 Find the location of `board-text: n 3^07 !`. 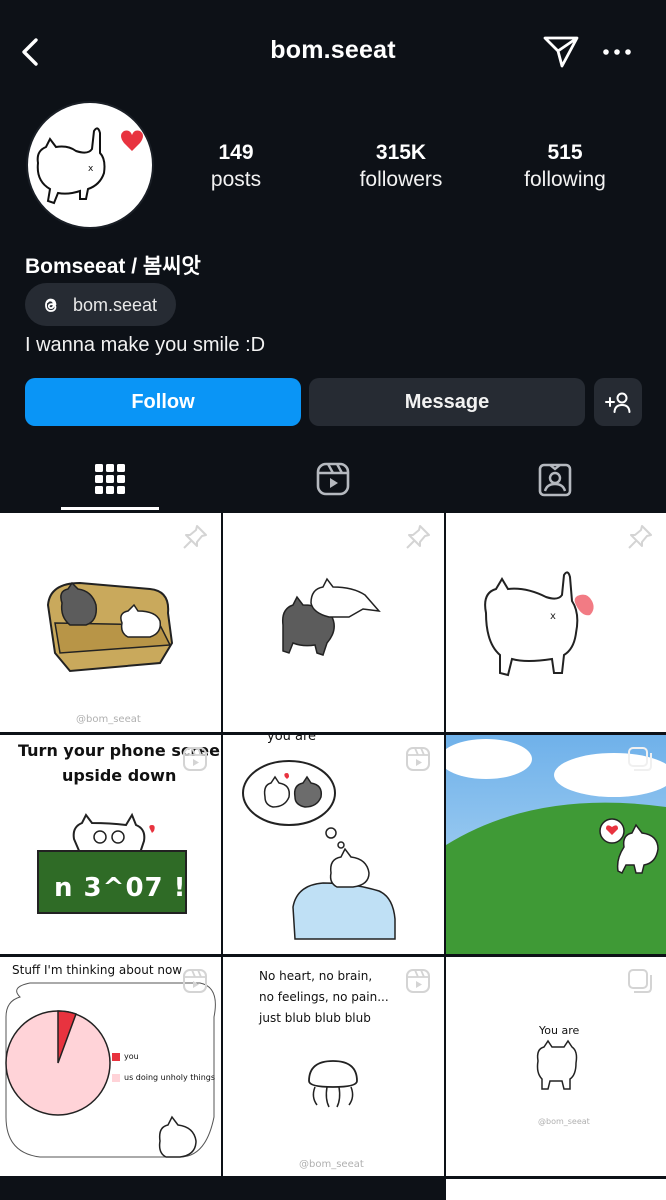

board-text: n 3^07 ! is located at coordinates (120, 888).